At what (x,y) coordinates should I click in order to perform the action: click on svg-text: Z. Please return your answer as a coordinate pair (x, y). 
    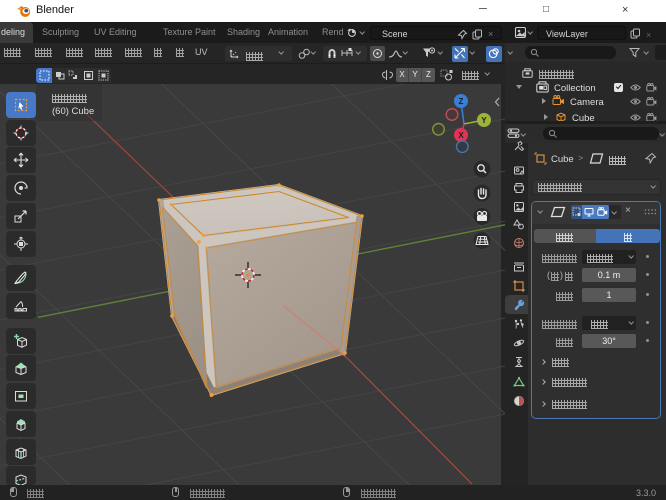
    Looking at the image, I should click on (461, 101).